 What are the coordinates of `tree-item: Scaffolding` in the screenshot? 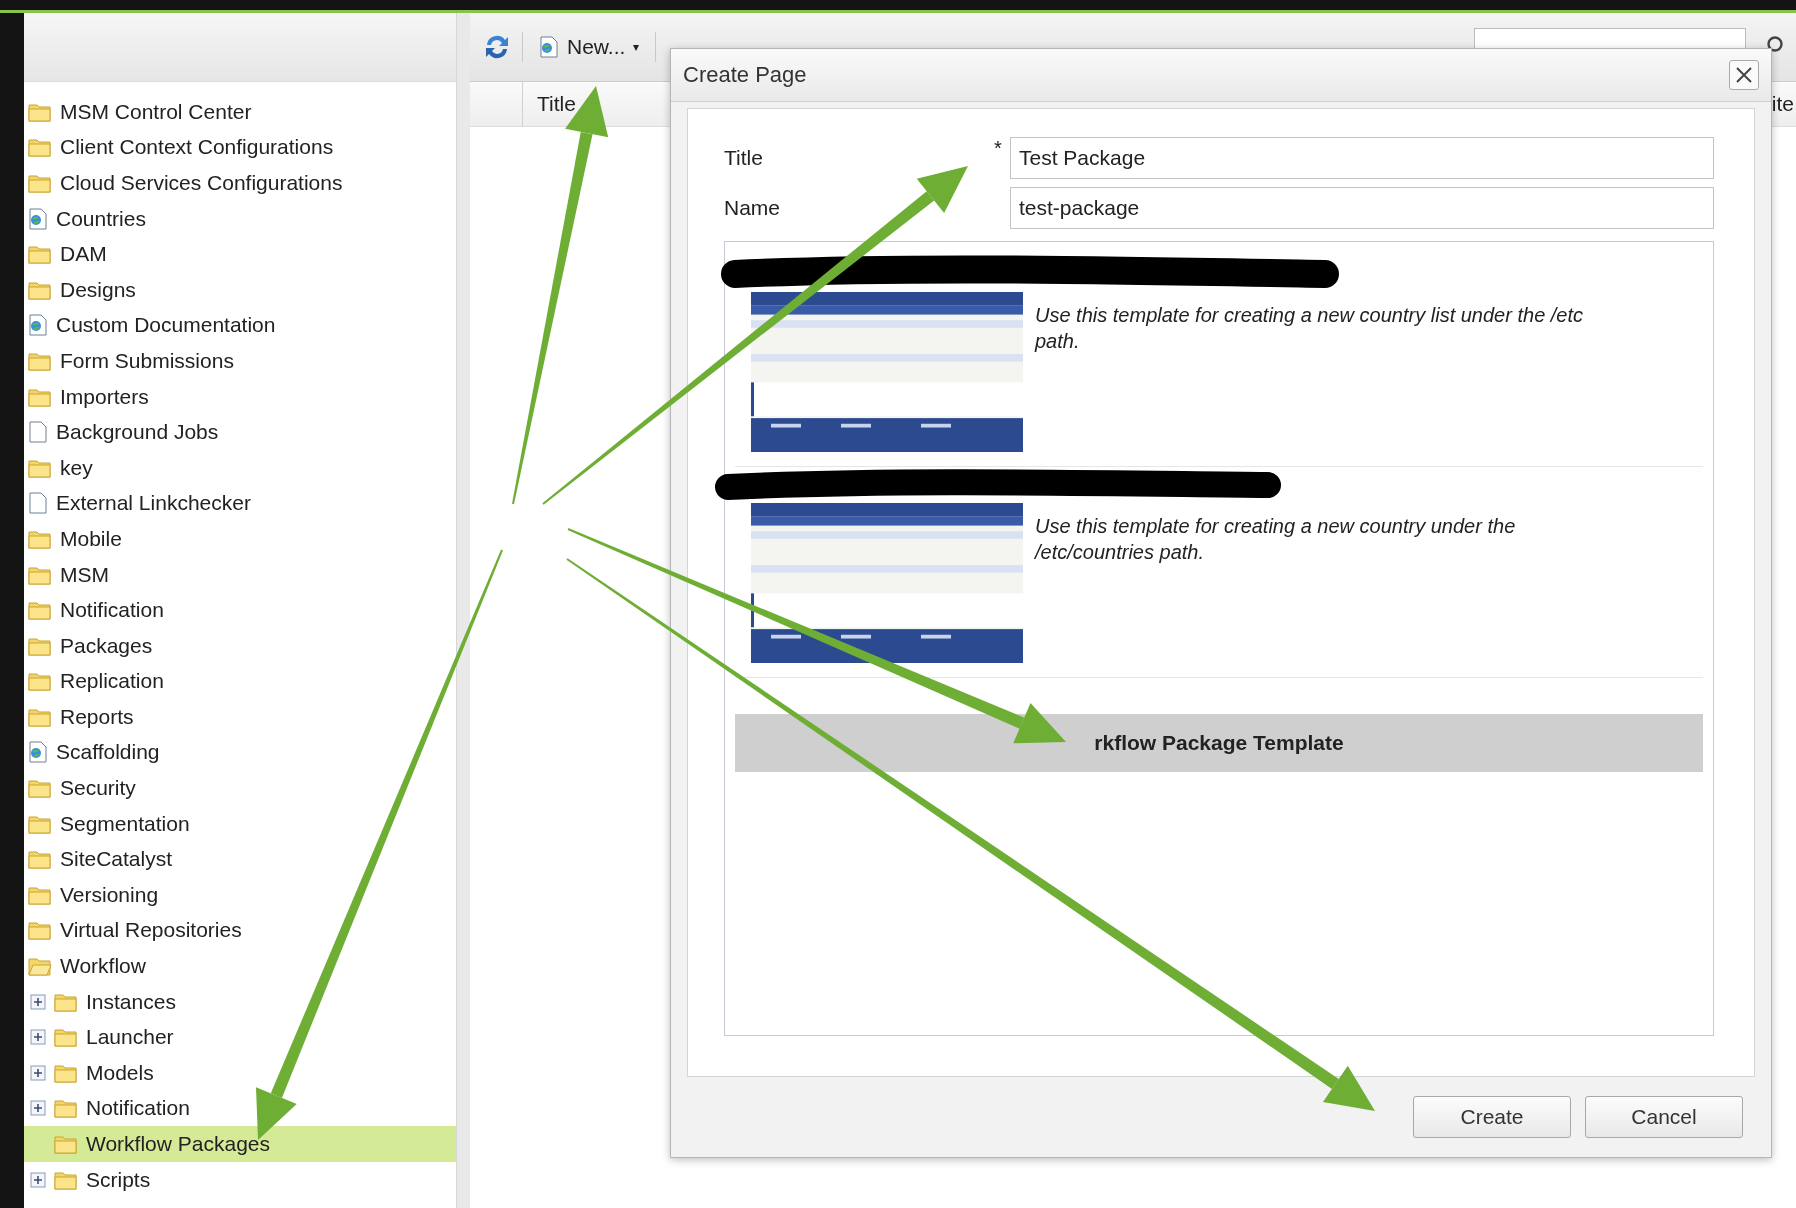 It's located at (240, 752).